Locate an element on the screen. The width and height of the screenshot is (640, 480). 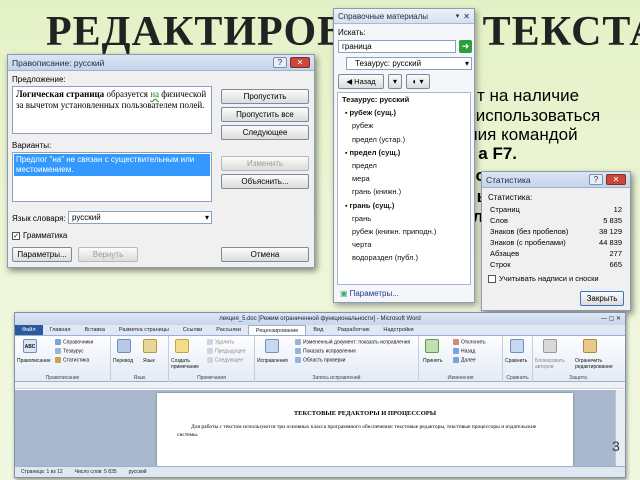
list-item: черта is located at coordinates (404, 244).